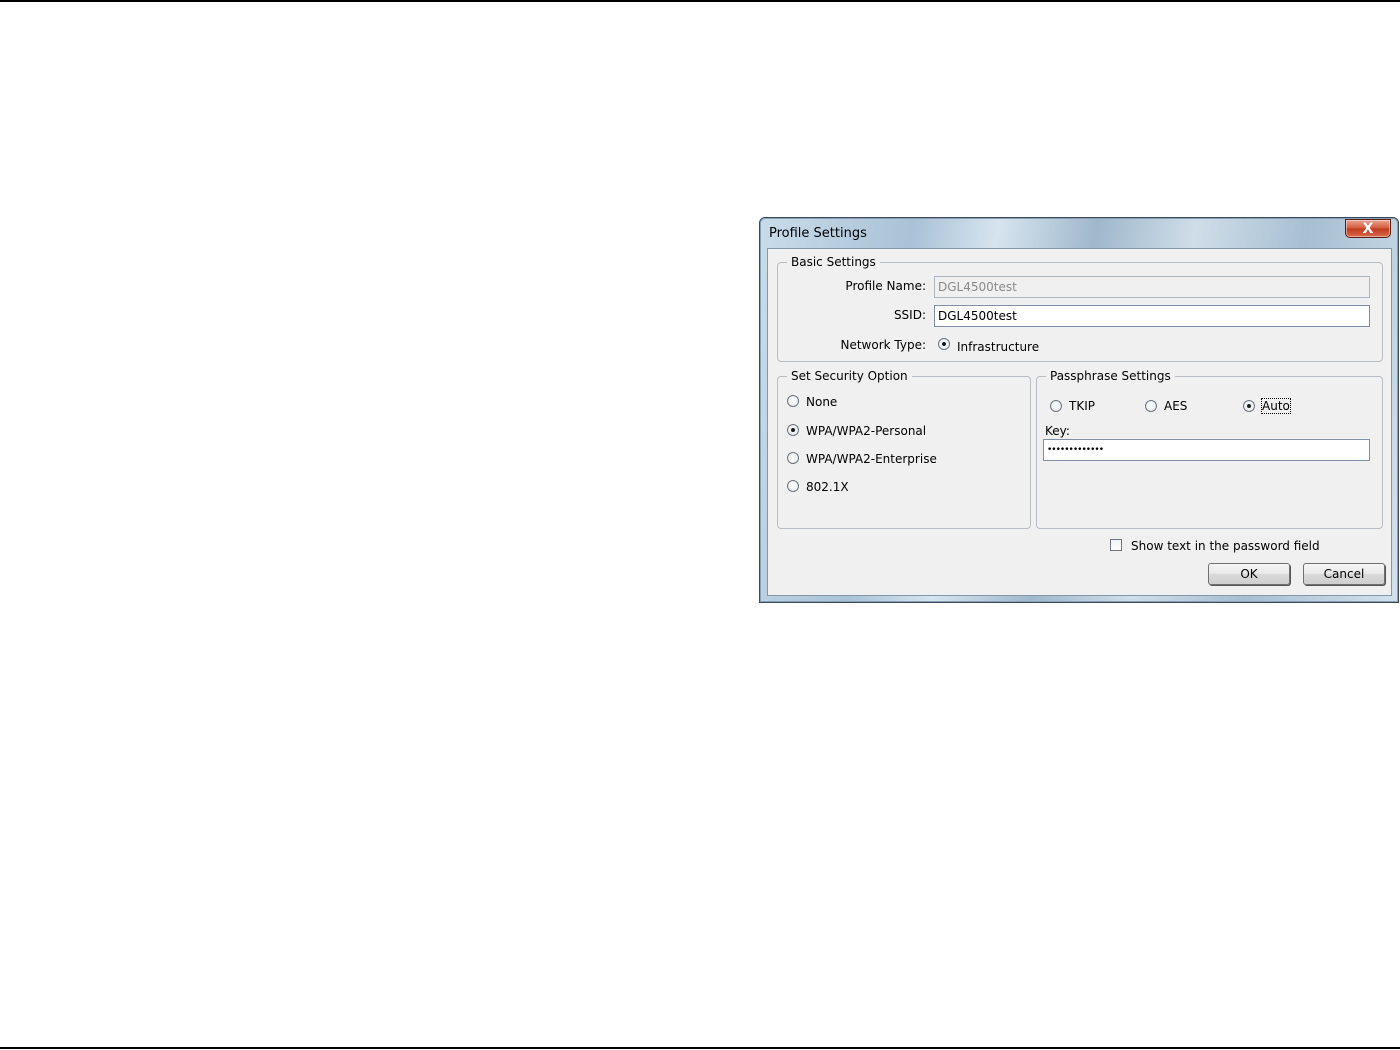 Image resolution: width=1400 pixels, height=1050 pixels. What do you see at coordinates (1206, 450) in the screenshot?
I see `key-password-field: •••••••••••••` at bounding box center [1206, 450].